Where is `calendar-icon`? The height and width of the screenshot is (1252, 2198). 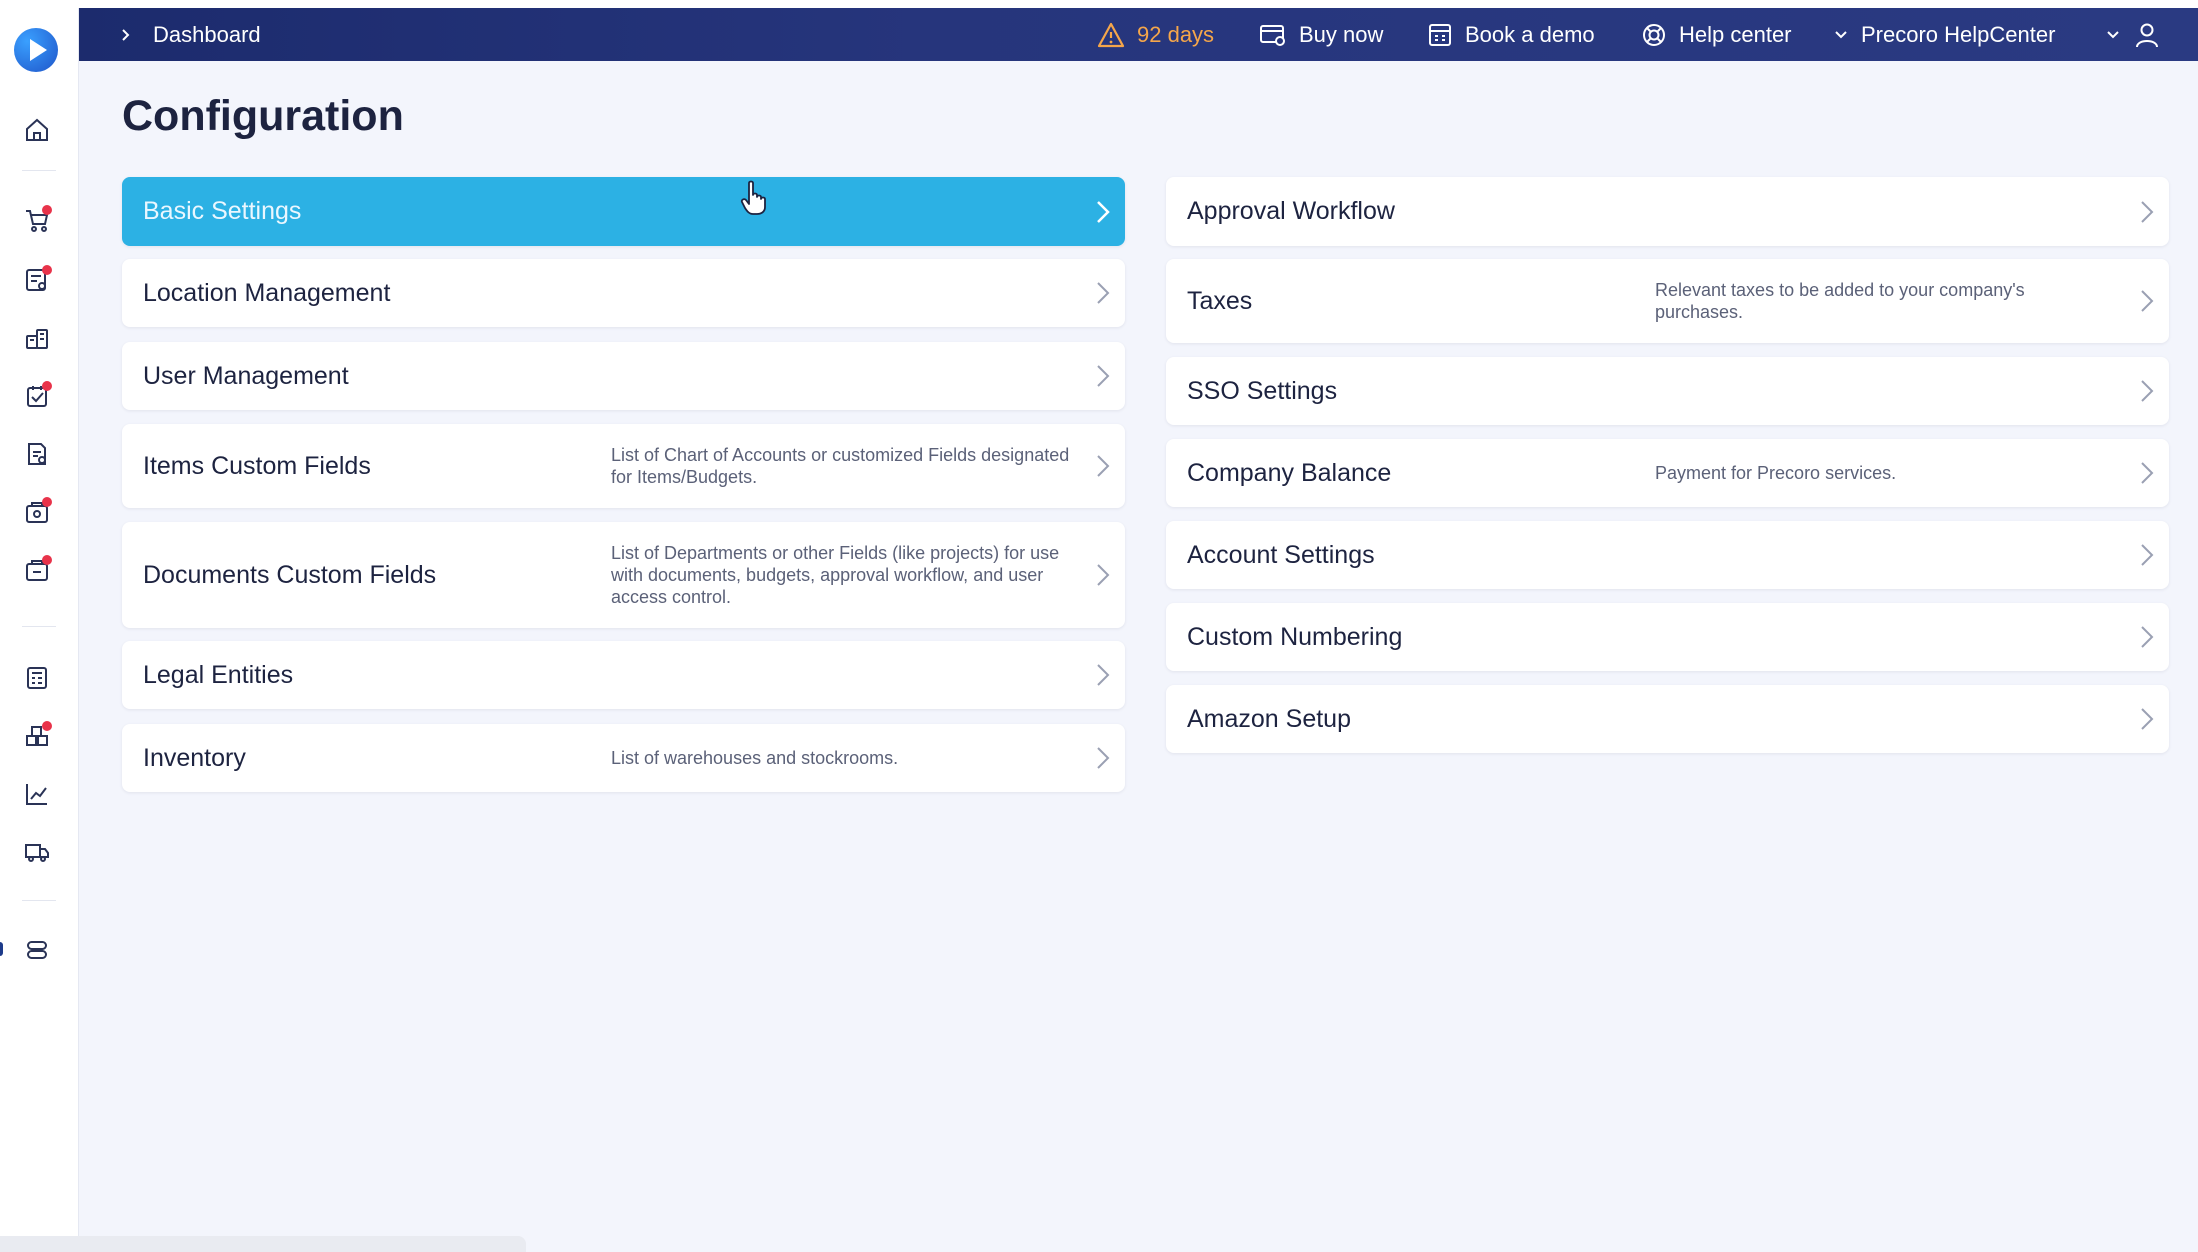
calendar-icon is located at coordinates (1440, 34).